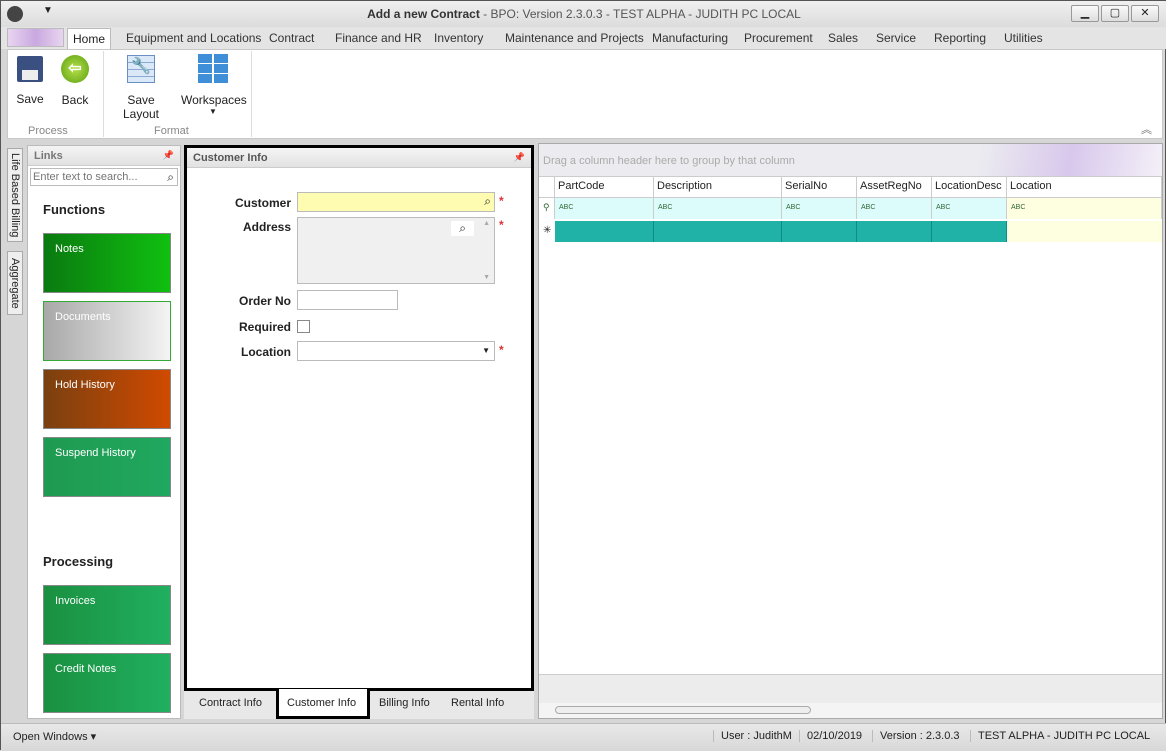  I want to click on filter-row-pin-icon: ⚲, so click(547, 208).